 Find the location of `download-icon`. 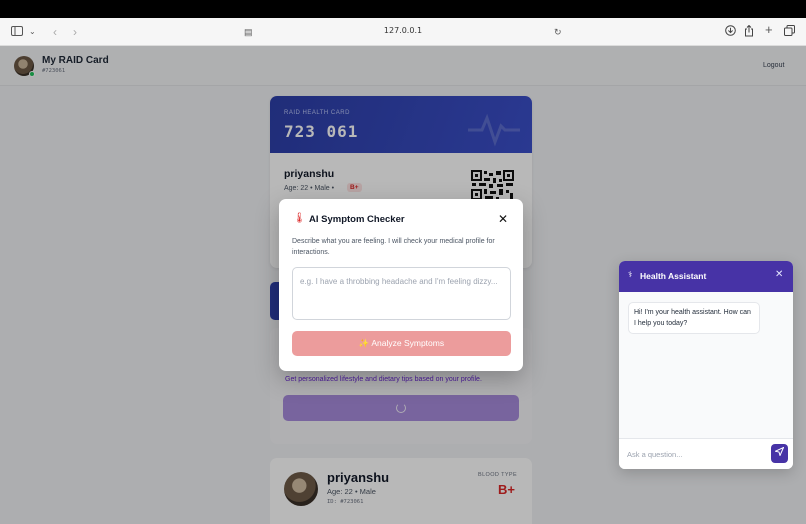

download-icon is located at coordinates (730, 32).